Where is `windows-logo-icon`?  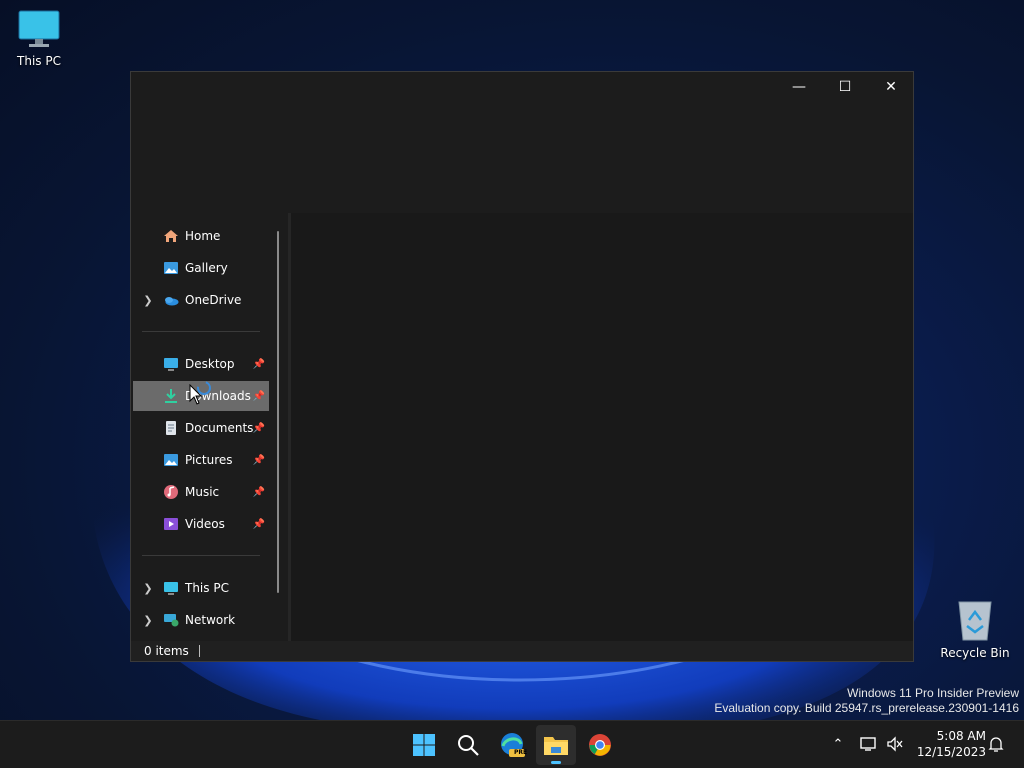 windows-logo-icon is located at coordinates (424, 745).